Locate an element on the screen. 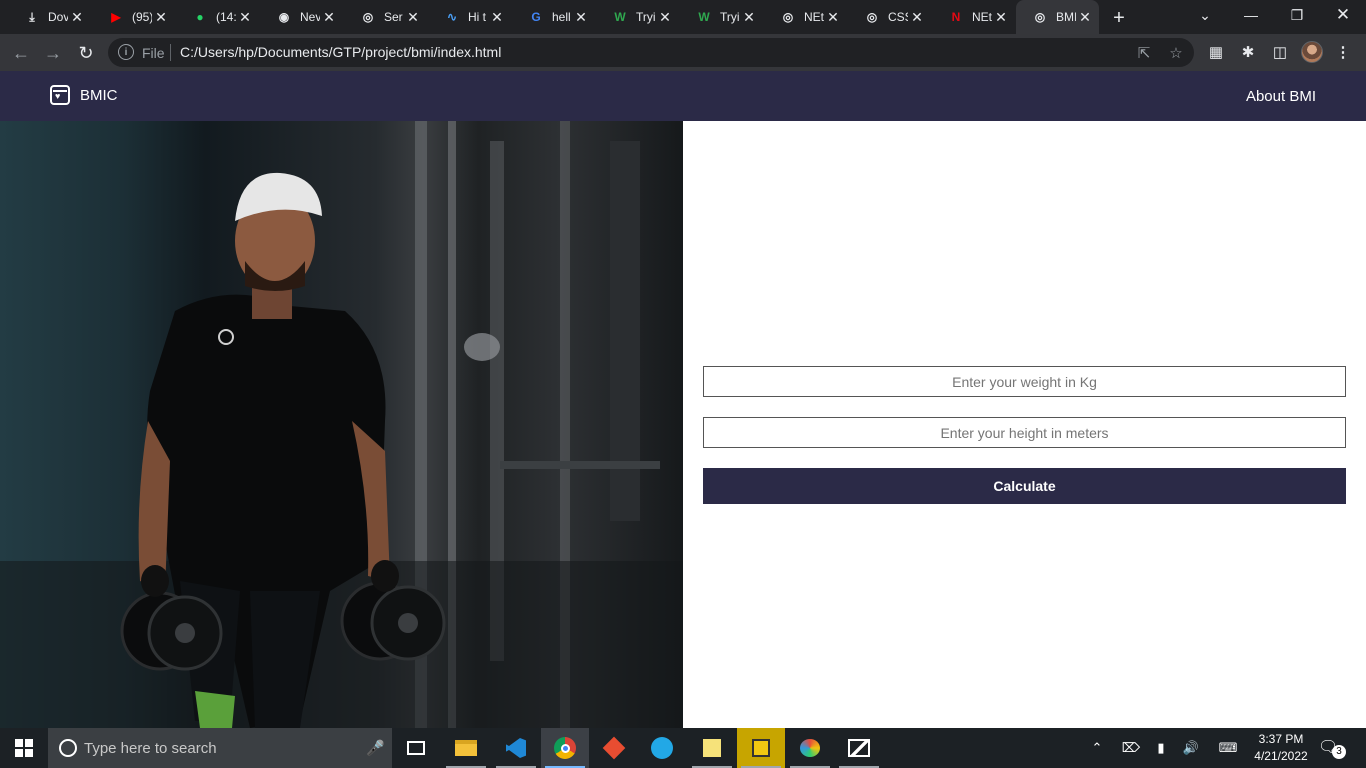 The image size is (1366, 768). browser-tab: ⤓ Dov ✕ is located at coordinates (49, 17).